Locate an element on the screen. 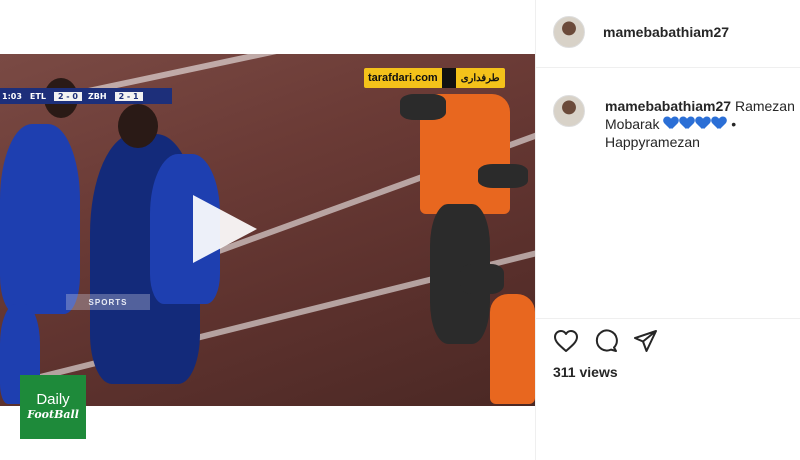 This screenshot has height=460, width=800. photographer-figure is located at coordinates (512, 349).